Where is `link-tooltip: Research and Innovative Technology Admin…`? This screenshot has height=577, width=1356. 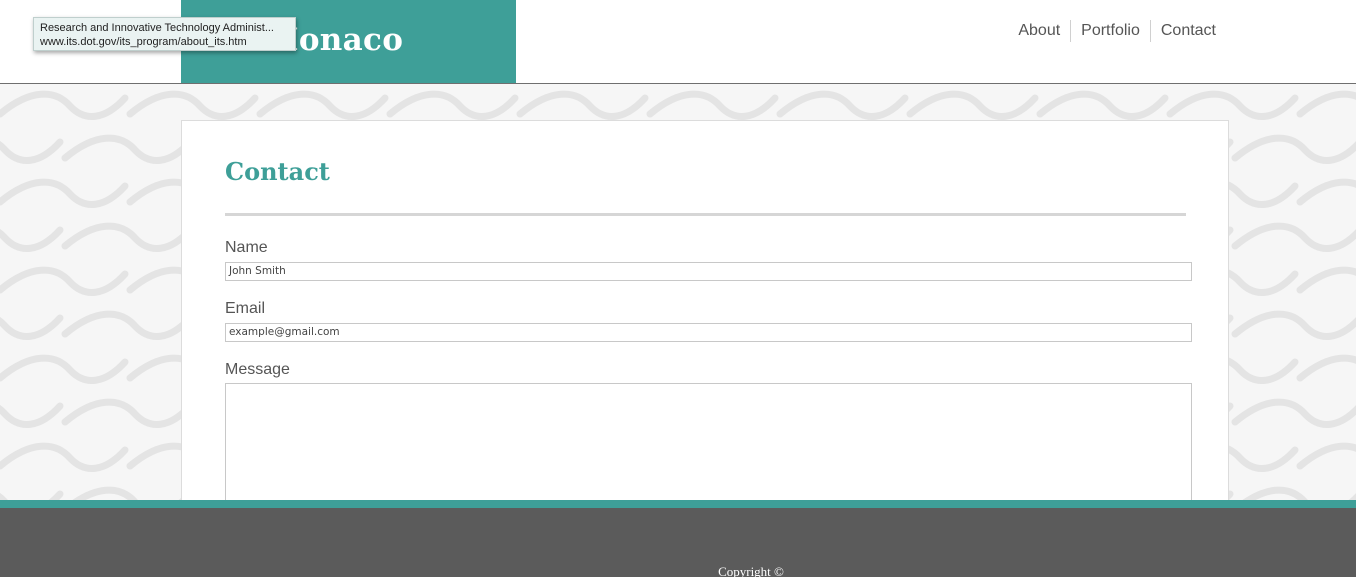 link-tooltip: Research and Innovative Technology Admin… is located at coordinates (164, 34).